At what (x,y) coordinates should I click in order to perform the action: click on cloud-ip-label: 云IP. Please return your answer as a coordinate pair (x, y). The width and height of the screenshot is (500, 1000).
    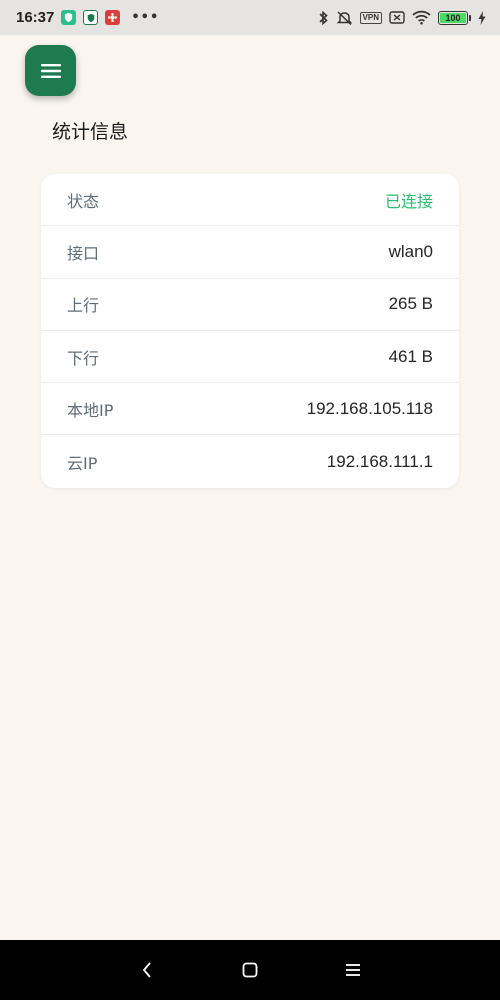
    Looking at the image, I should click on (82, 463).